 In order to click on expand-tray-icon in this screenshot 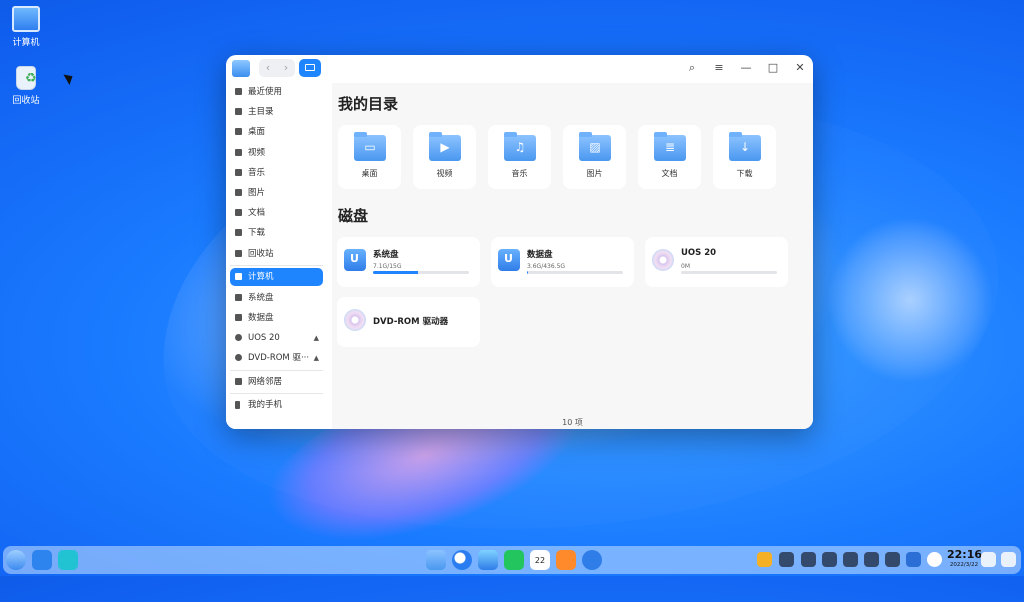, I will do `click(892, 559)`.